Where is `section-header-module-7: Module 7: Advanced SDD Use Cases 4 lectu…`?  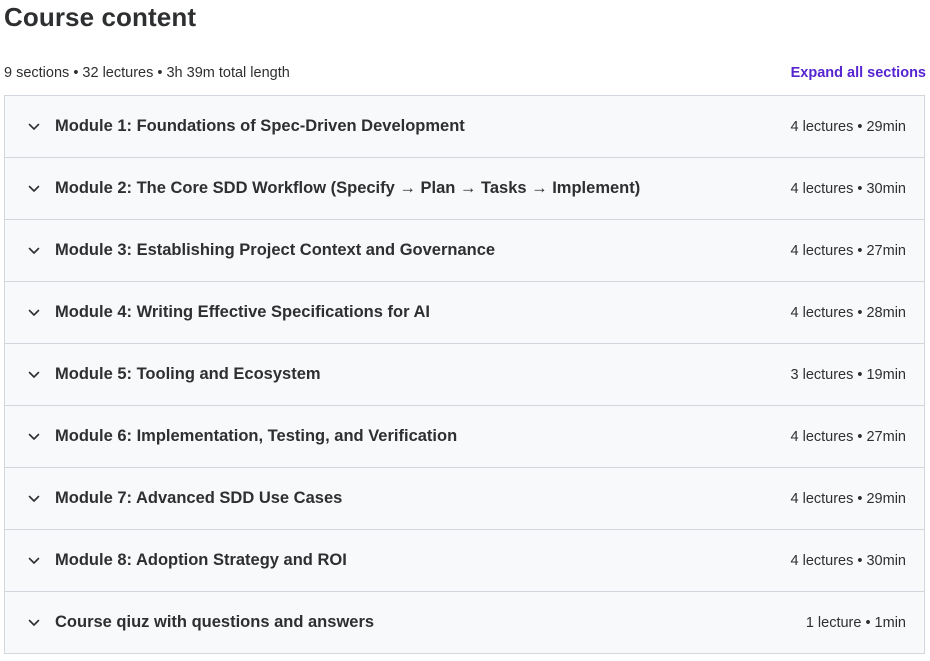 section-header-module-7: Module 7: Advanced SDD Use Cases 4 lectu… is located at coordinates (464, 499).